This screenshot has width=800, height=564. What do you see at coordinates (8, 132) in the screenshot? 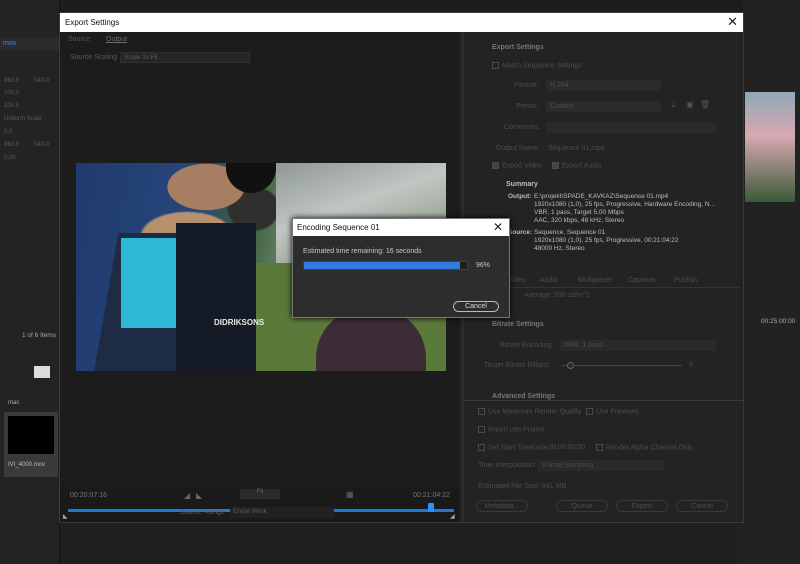
I see `value-5: 0,0` at bounding box center [8, 132].